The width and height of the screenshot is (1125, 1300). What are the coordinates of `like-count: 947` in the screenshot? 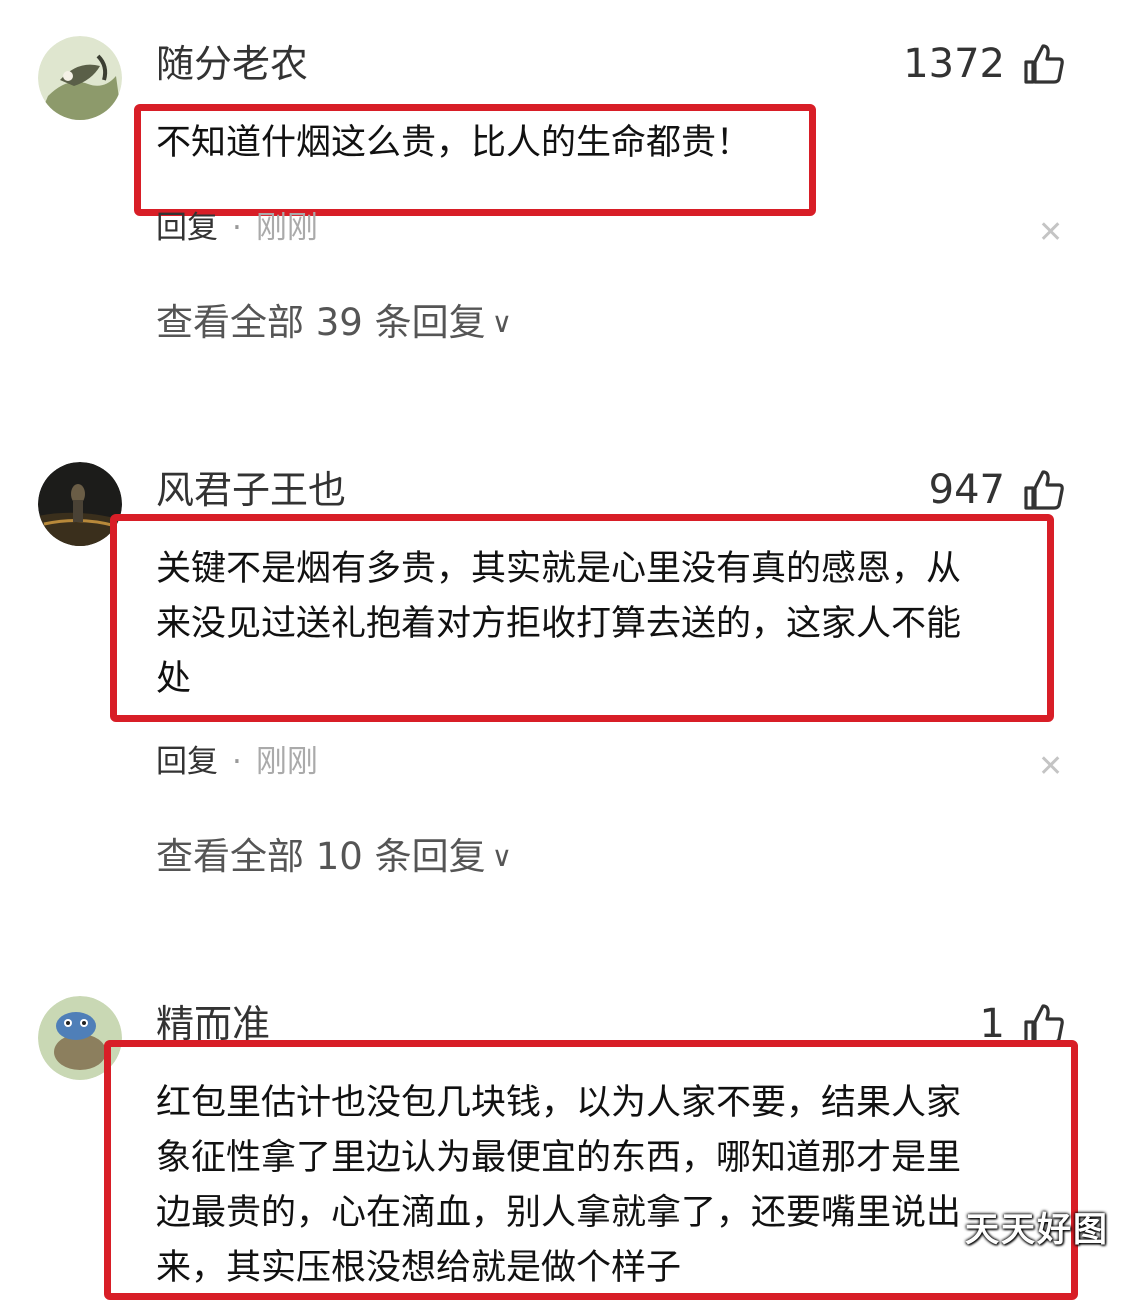 It's located at (966, 490).